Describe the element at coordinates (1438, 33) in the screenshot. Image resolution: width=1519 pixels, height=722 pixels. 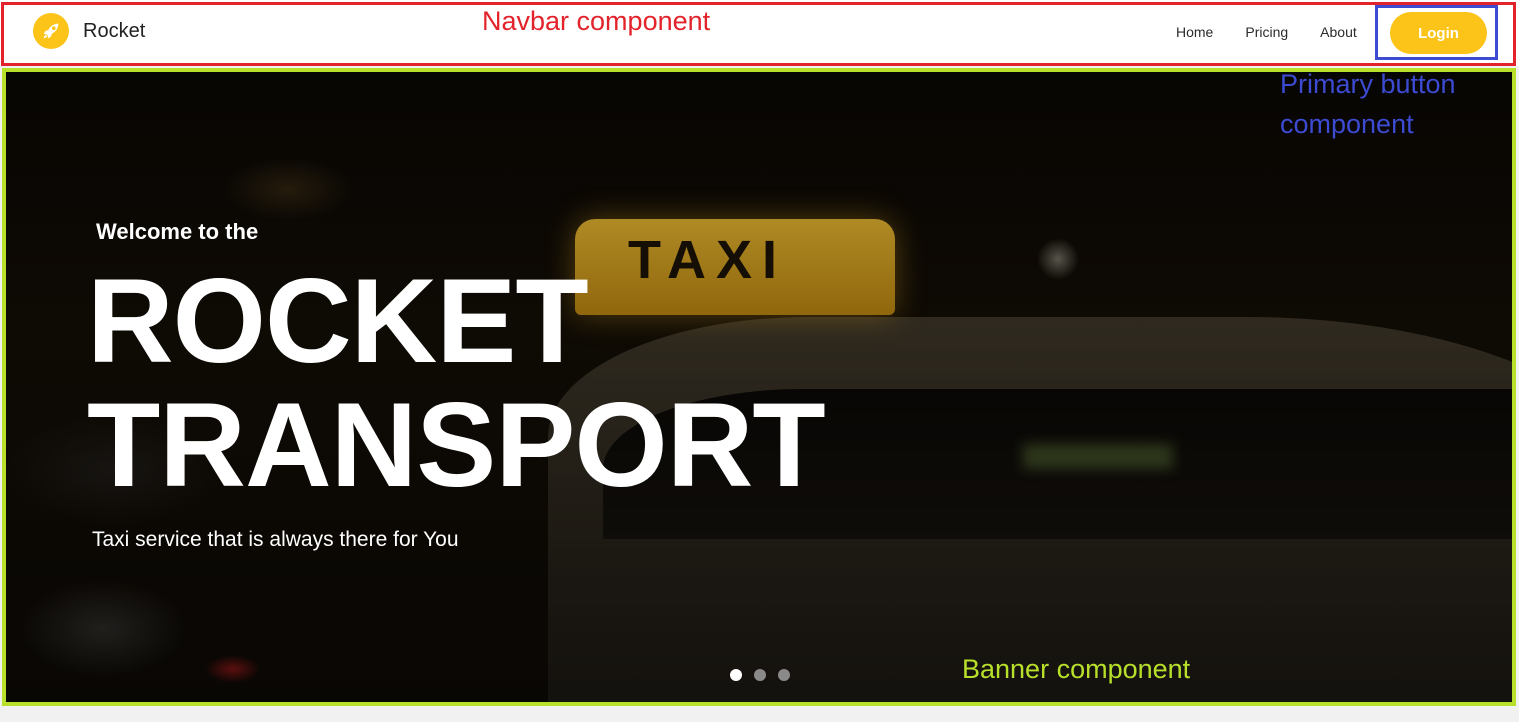
I see `login-button: Login` at that location.